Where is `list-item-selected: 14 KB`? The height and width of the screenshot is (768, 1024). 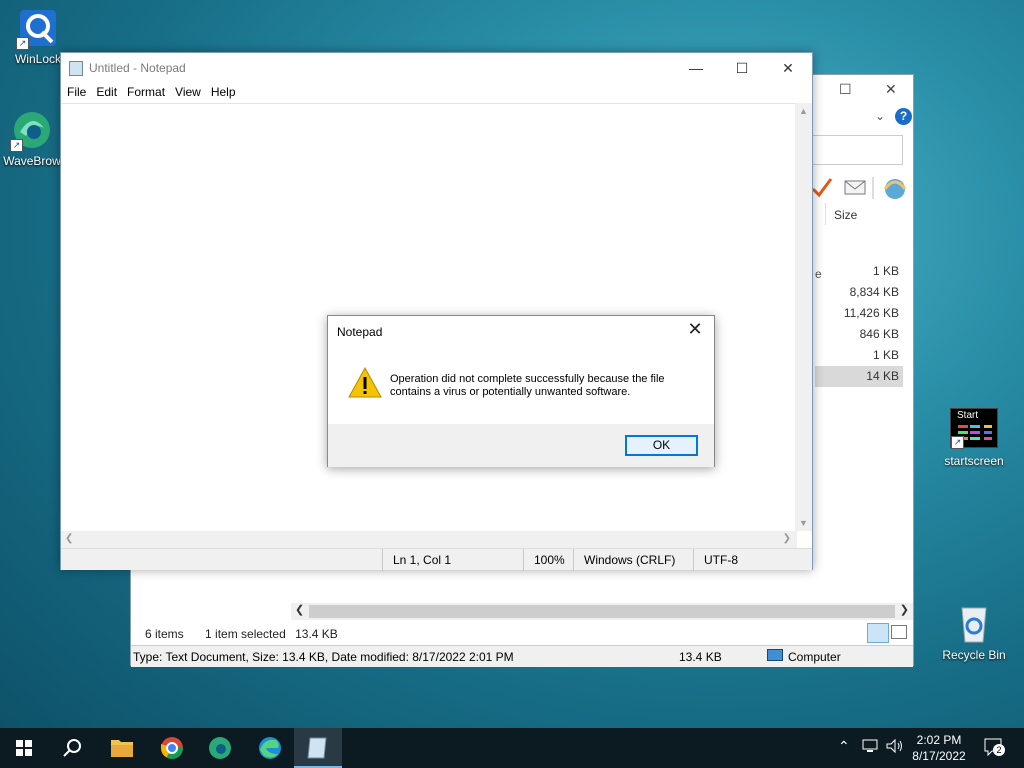
list-item-selected: 14 KB is located at coordinates (859, 376).